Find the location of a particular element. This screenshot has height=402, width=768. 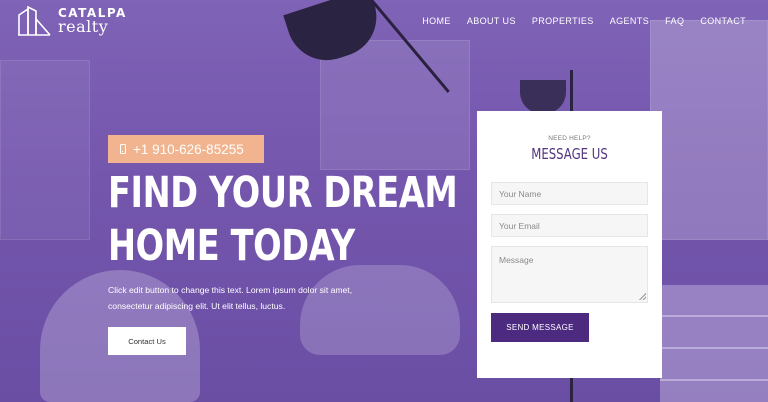

building-logo-icon is located at coordinates (34, 20).